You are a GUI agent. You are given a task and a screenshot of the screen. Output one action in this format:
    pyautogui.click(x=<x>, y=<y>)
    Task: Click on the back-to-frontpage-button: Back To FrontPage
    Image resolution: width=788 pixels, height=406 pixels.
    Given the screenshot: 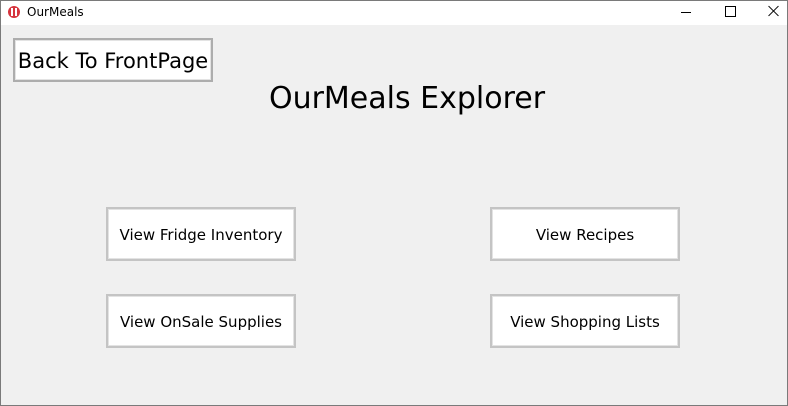 What is the action you would take?
    pyautogui.click(x=113, y=60)
    